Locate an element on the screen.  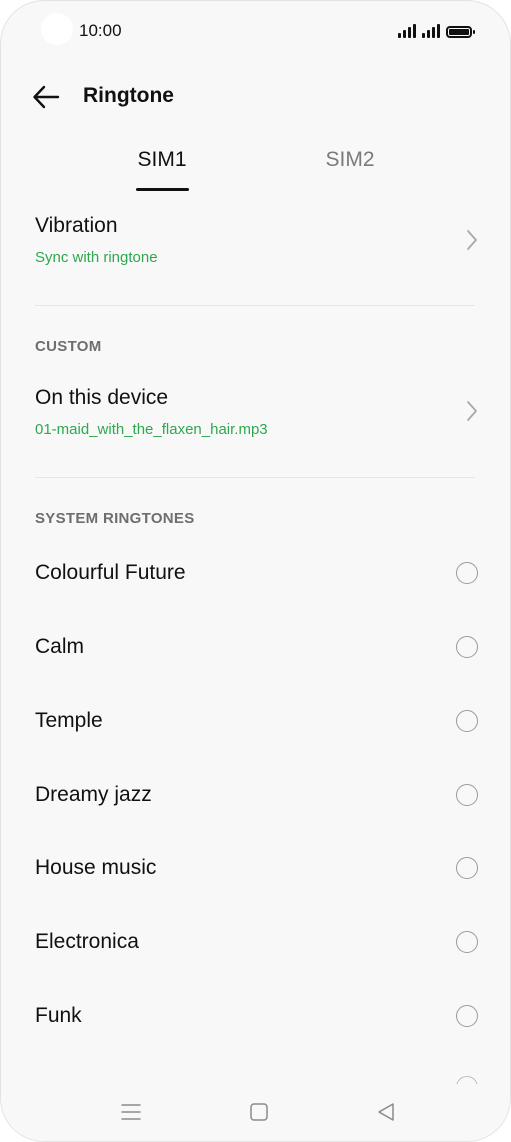
ringtone-label: Funk is located at coordinates (58, 1015).